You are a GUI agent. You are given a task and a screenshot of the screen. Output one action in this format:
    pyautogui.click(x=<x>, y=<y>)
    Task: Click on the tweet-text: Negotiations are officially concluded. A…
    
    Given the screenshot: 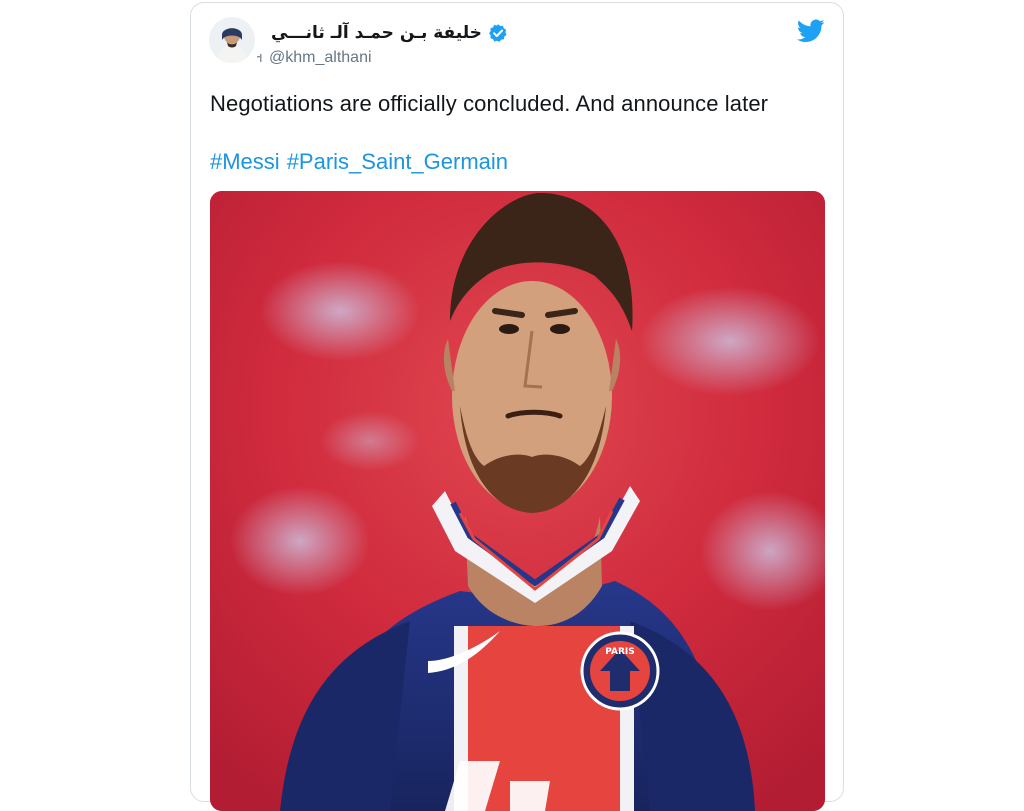 What is the action you would take?
    pyautogui.click(x=489, y=103)
    